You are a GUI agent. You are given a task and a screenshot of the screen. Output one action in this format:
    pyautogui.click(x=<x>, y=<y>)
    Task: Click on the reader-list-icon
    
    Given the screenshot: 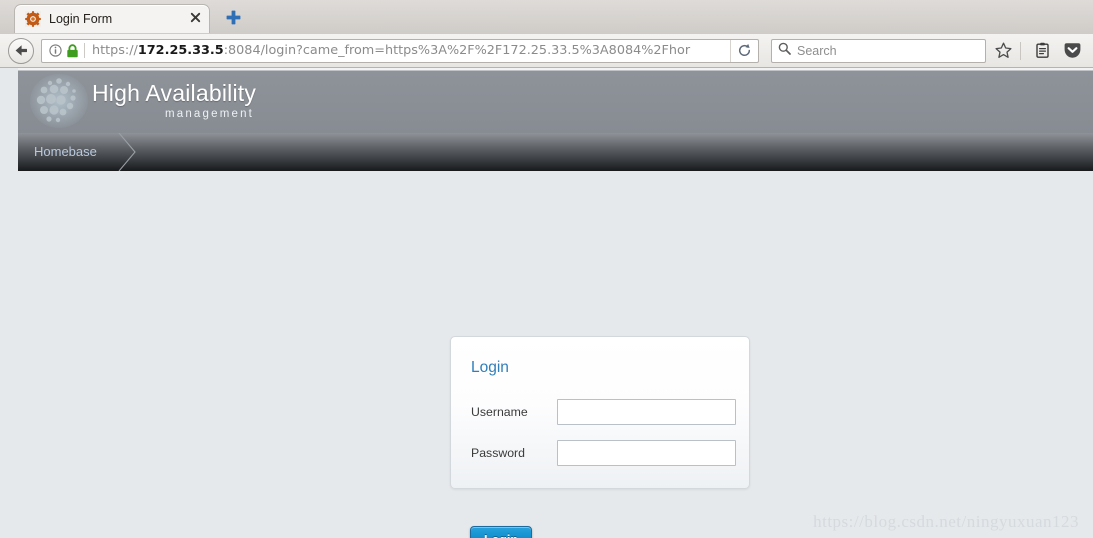 What is the action you would take?
    pyautogui.click(x=1042, y=51)
    